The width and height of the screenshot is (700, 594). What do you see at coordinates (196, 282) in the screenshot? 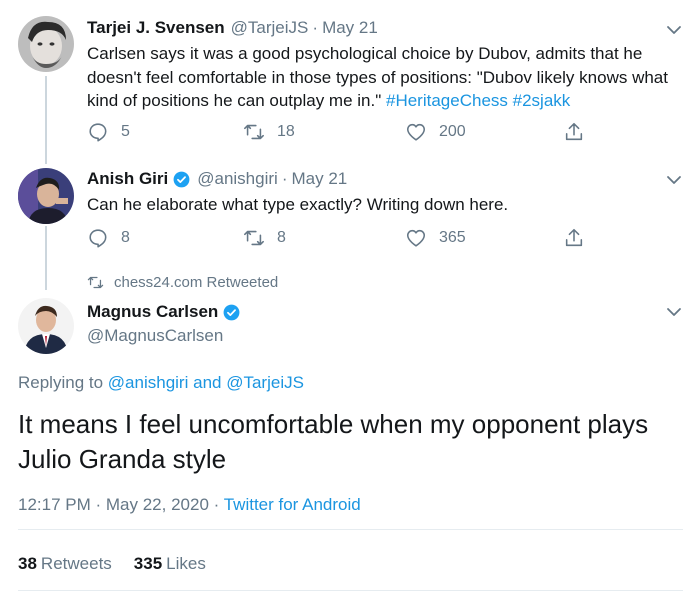
I see `retweeted-by-label: chess24.com Retweeted` at bounding box center [196, 282].